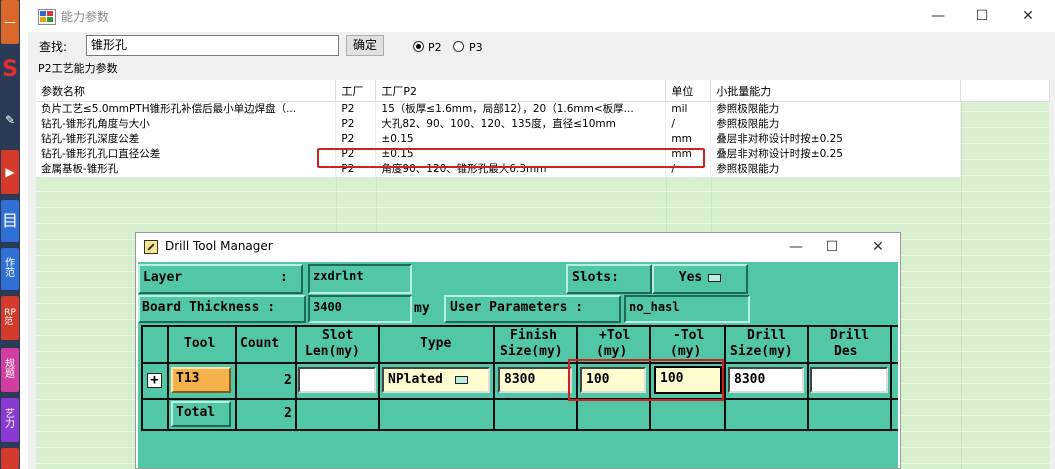  I want to click on col-header-drill-size: Drill, so click(767, 335).